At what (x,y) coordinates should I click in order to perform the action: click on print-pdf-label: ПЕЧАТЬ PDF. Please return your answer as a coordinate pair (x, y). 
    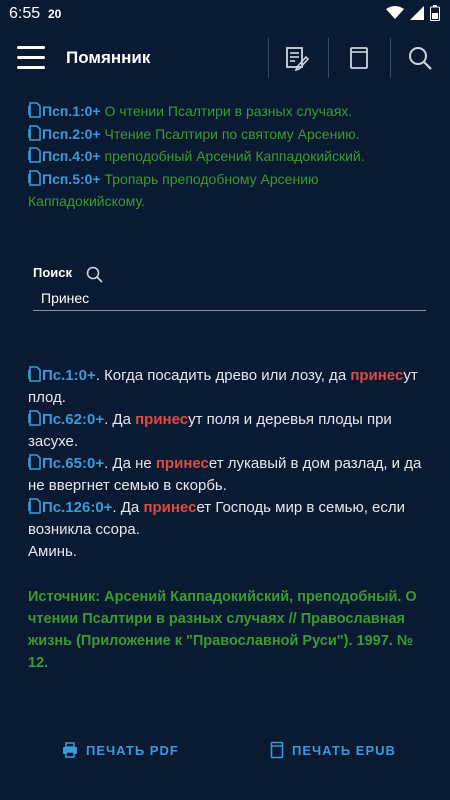
    Looking at the image, I should click on (132, 750).